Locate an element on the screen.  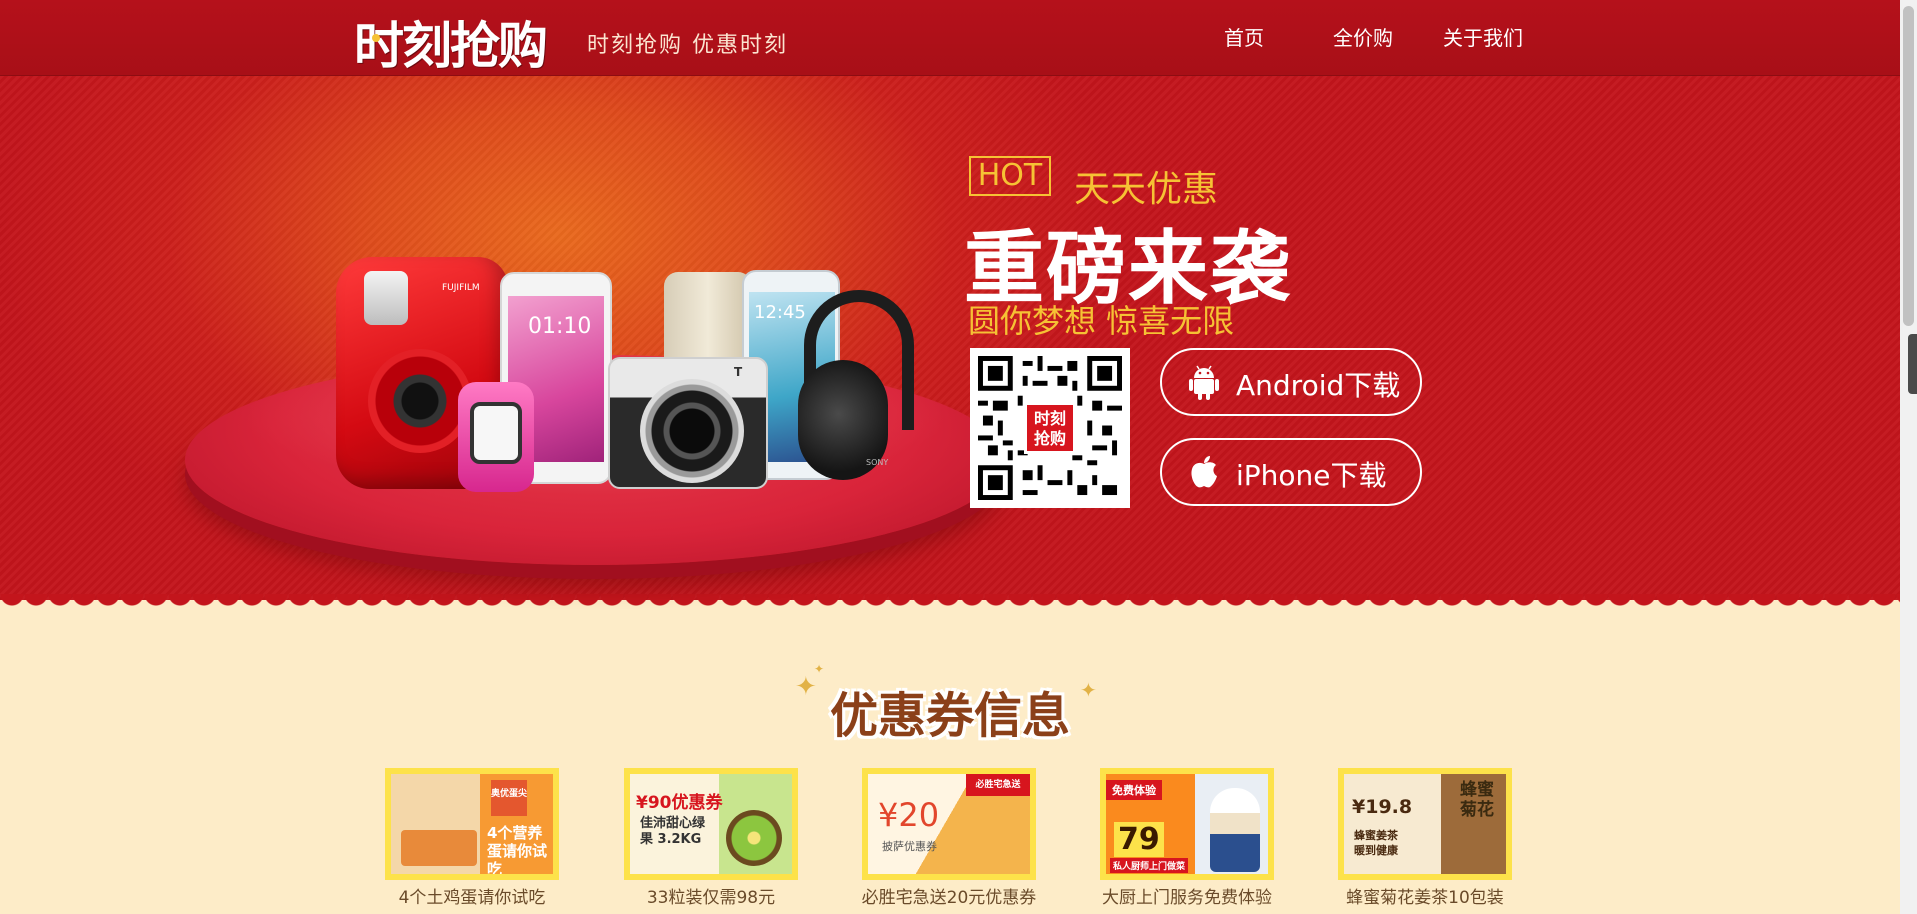
phone-time: 01:10 is located at coordinates (560, 326).